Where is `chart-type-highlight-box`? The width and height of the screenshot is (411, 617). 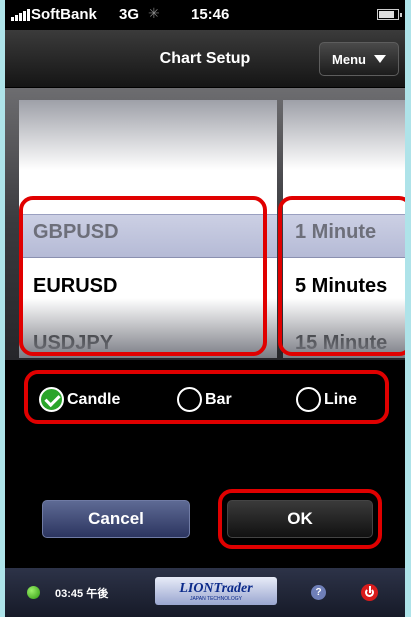
chart-type-highlight-box is located at coordinates (206, 397).